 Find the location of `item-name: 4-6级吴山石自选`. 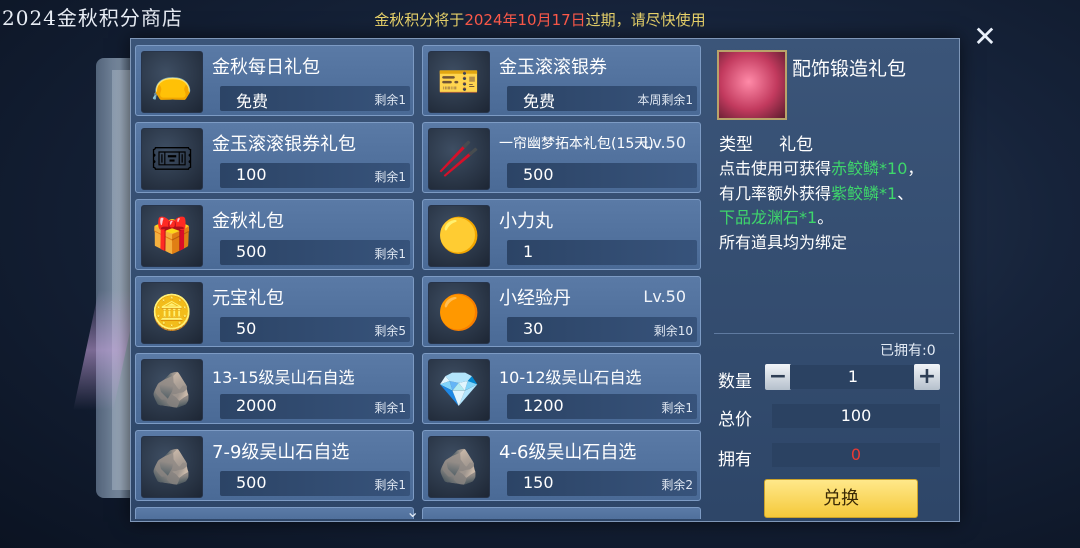

item-name: 4-6级吴山石自选 is located at coordinates (568, 452).